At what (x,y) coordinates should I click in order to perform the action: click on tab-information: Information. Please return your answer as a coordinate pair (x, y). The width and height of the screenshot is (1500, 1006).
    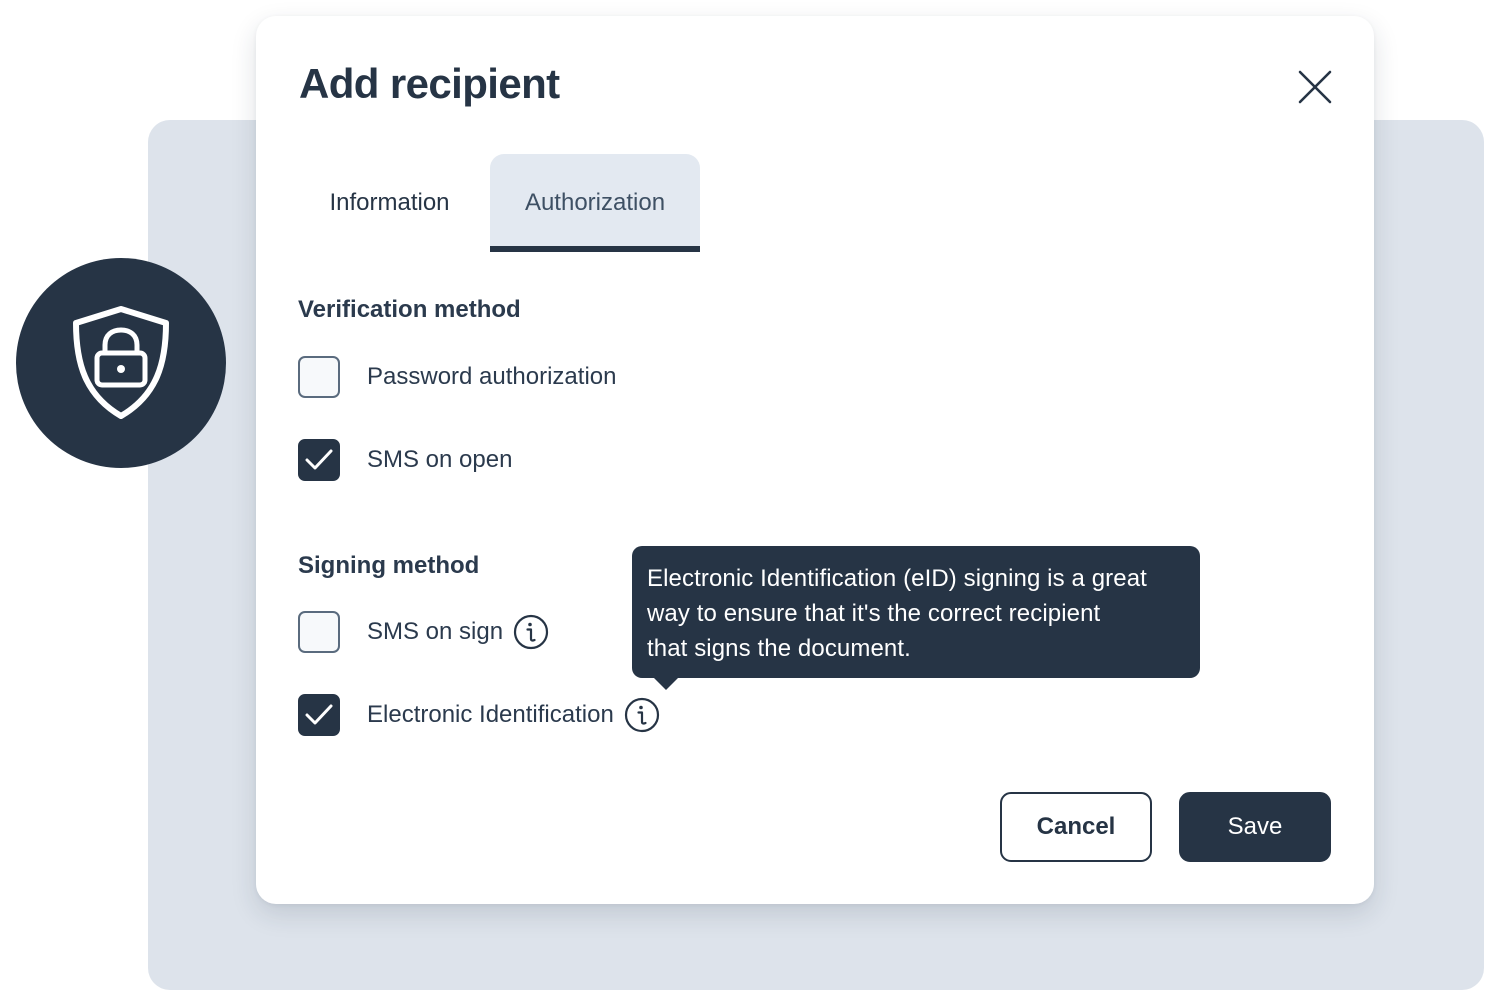
    Looking at the image, I should click on (389, 203).